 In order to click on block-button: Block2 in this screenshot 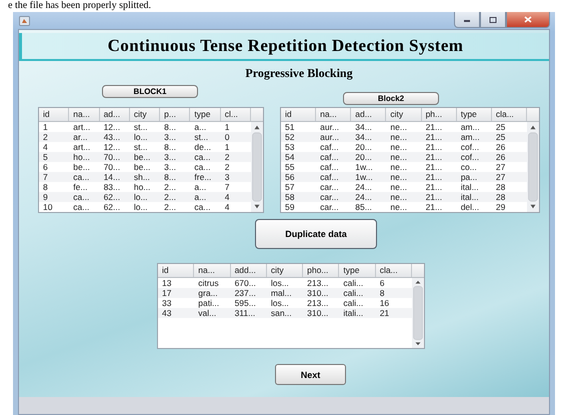, I will do `click(391, 98)`.